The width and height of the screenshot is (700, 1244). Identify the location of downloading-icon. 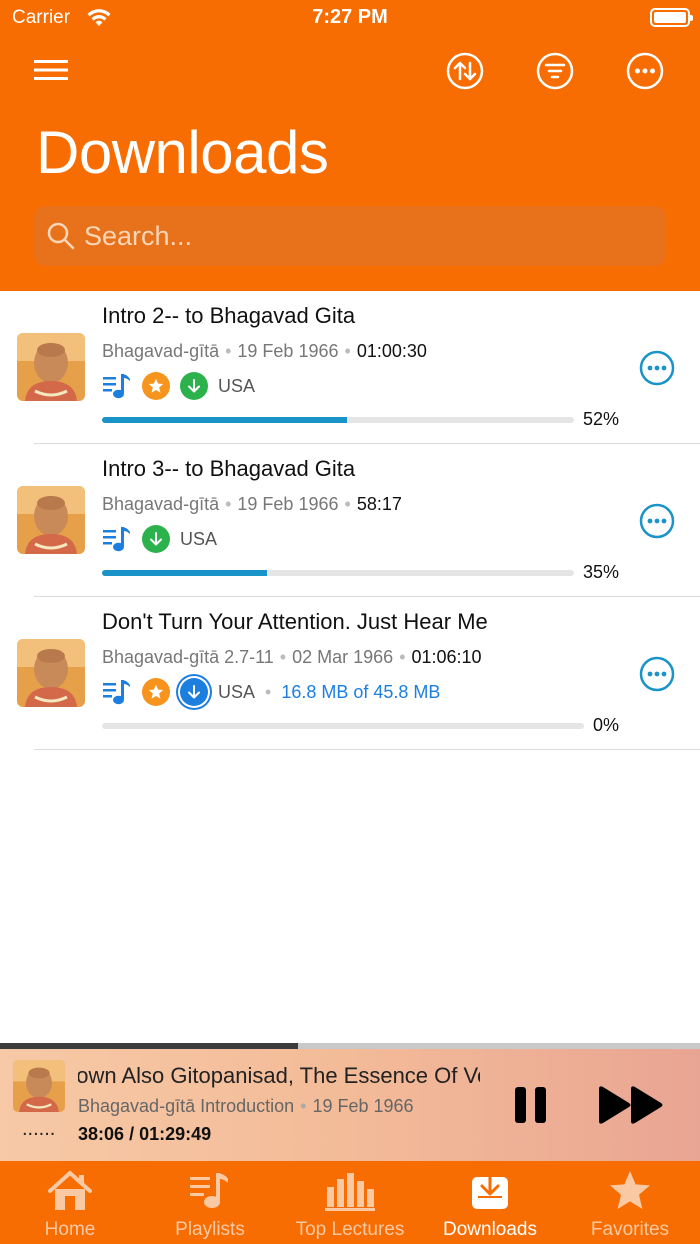
(194, 692).